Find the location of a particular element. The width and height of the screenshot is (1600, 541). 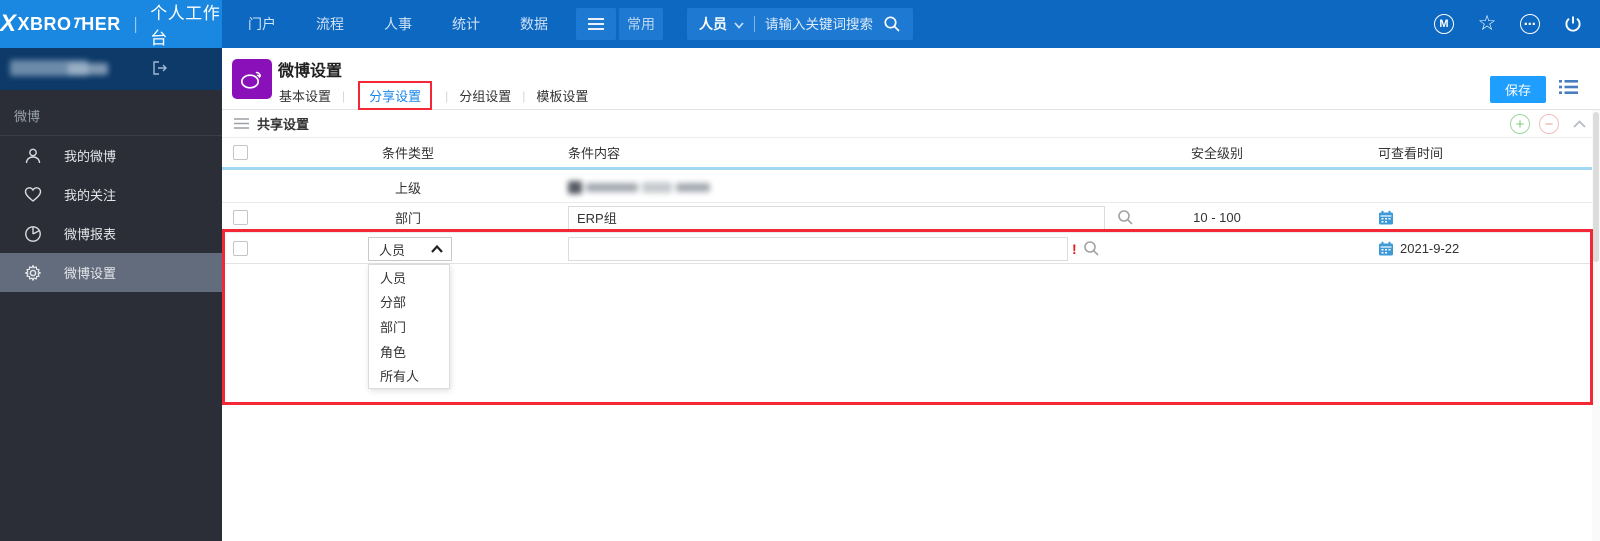

vertical-scrollbar is located at coordinates (1596, 325).